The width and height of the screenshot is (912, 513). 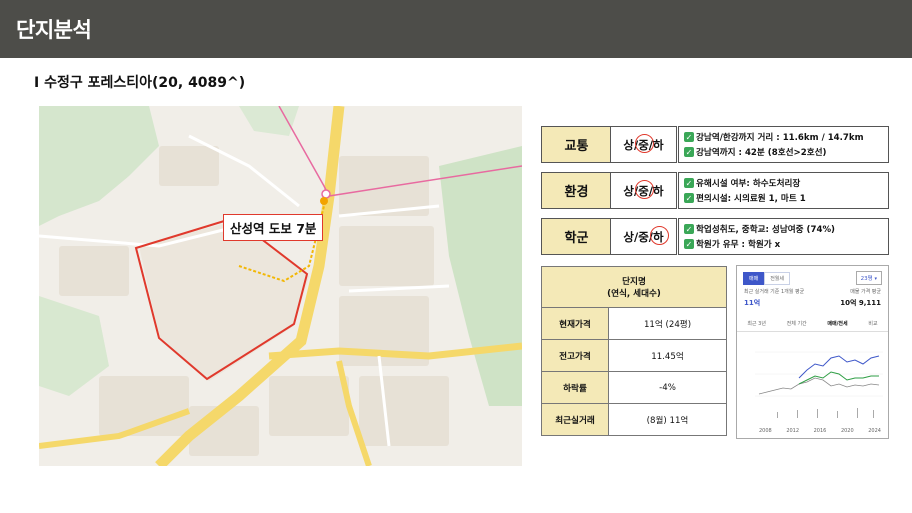 What do you see at coordinates (140, 83) in the screenshot?
I see `complex-subtitle: I 수정구 포레스티아(20, 4089^)` at bounding box center [140, 83].